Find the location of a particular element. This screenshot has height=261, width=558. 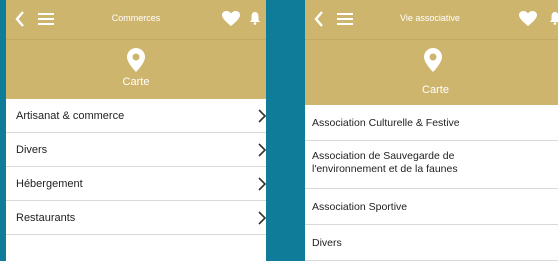

top-app-bar: Commerces is located at coordinates (136, 20).